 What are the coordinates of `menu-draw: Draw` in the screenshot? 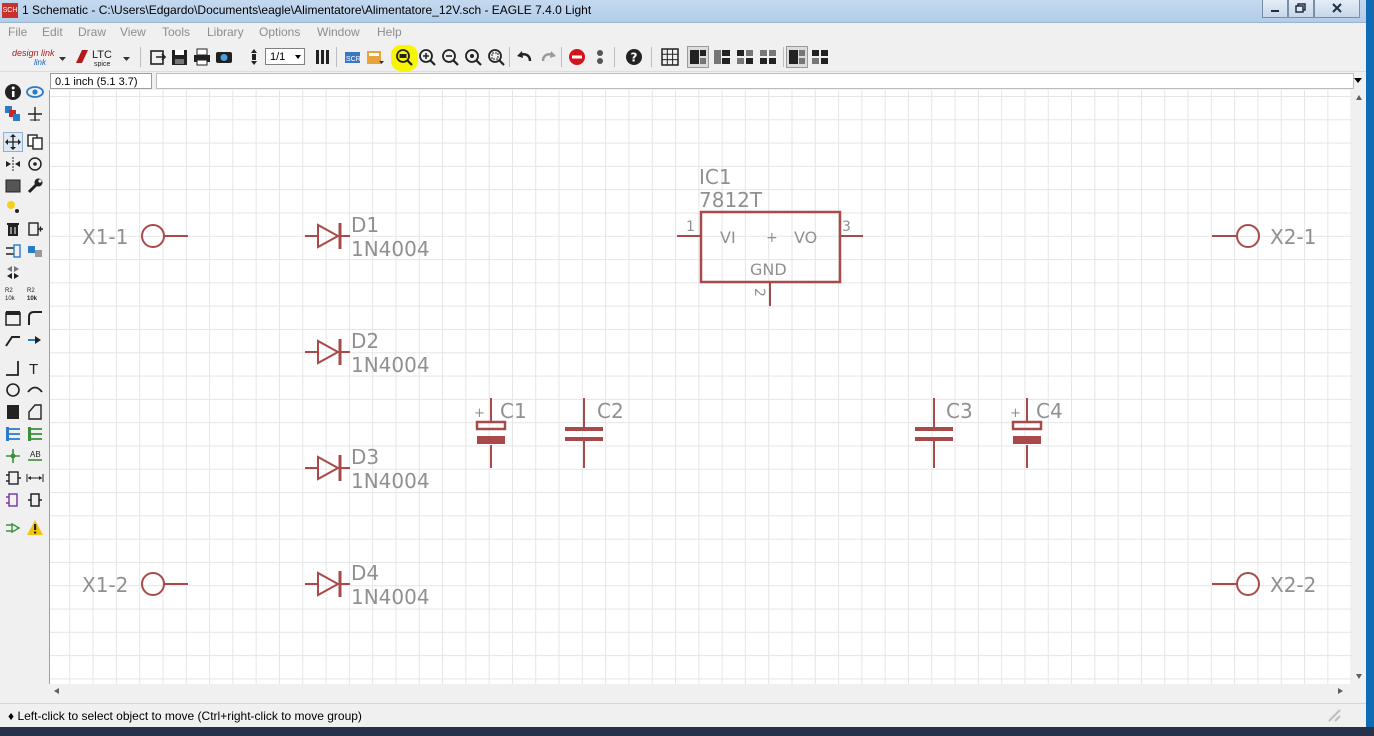 It's located at (92, 32).